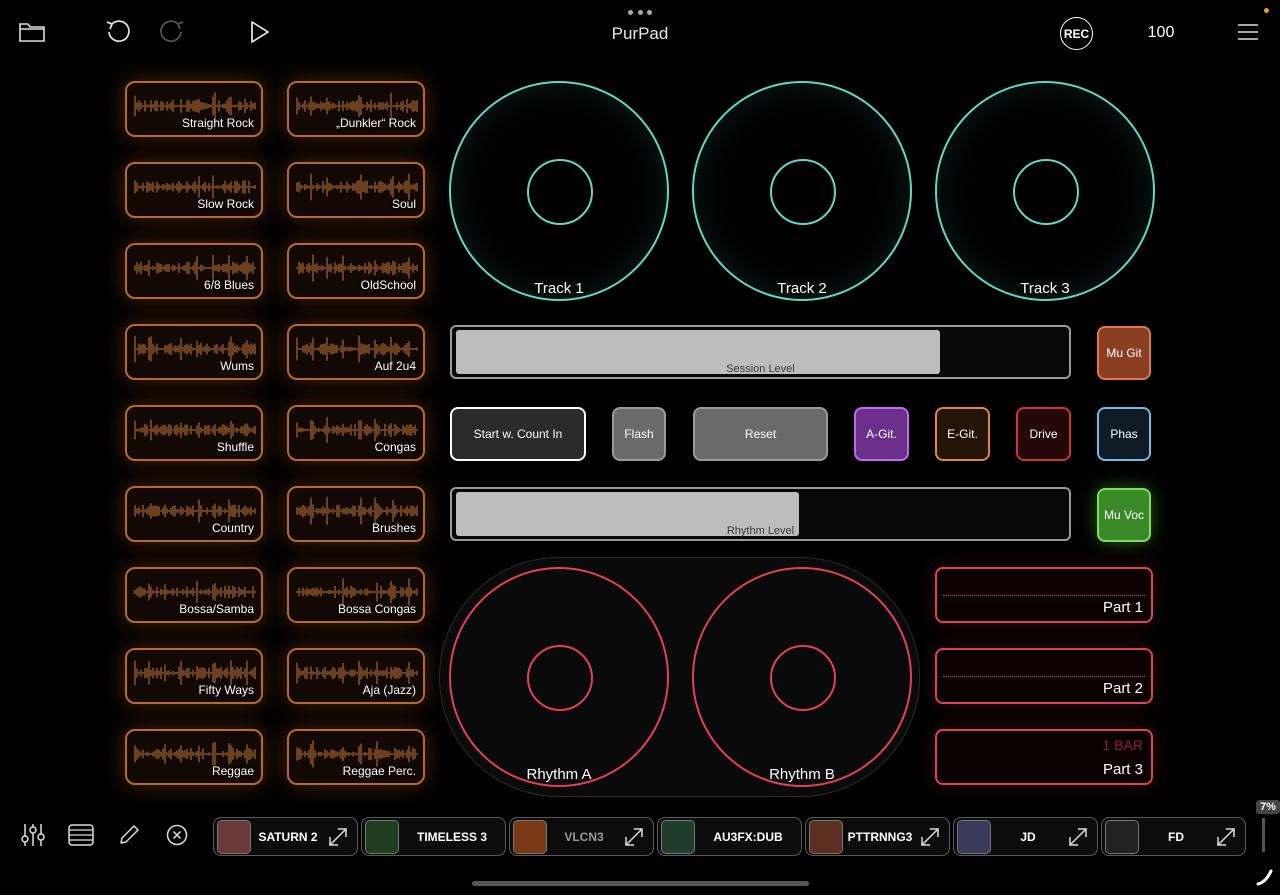 This screenshot has height=895, width=1280. I want to click on track-3-label: Track 3, so click(1045, 288).